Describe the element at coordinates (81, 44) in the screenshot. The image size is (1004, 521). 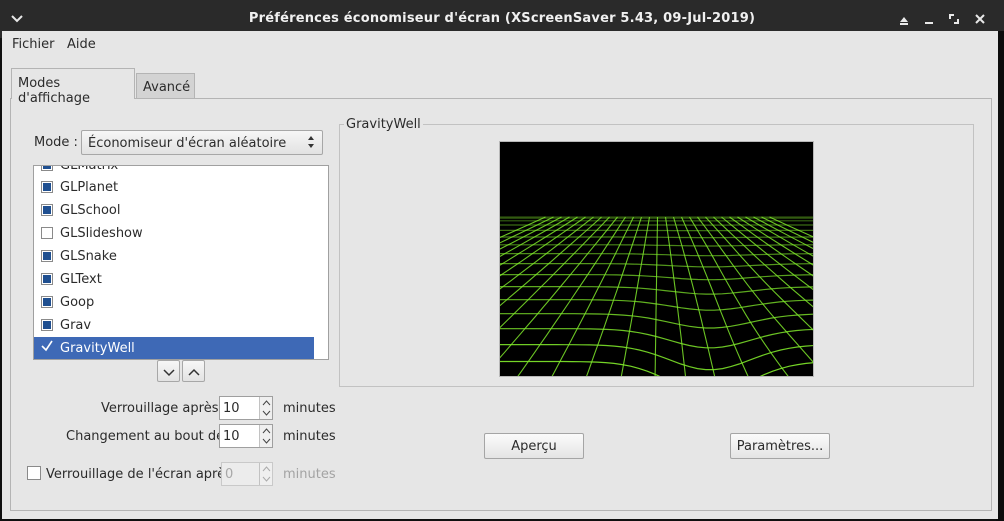
I see `menu-help: Aide` at that location.